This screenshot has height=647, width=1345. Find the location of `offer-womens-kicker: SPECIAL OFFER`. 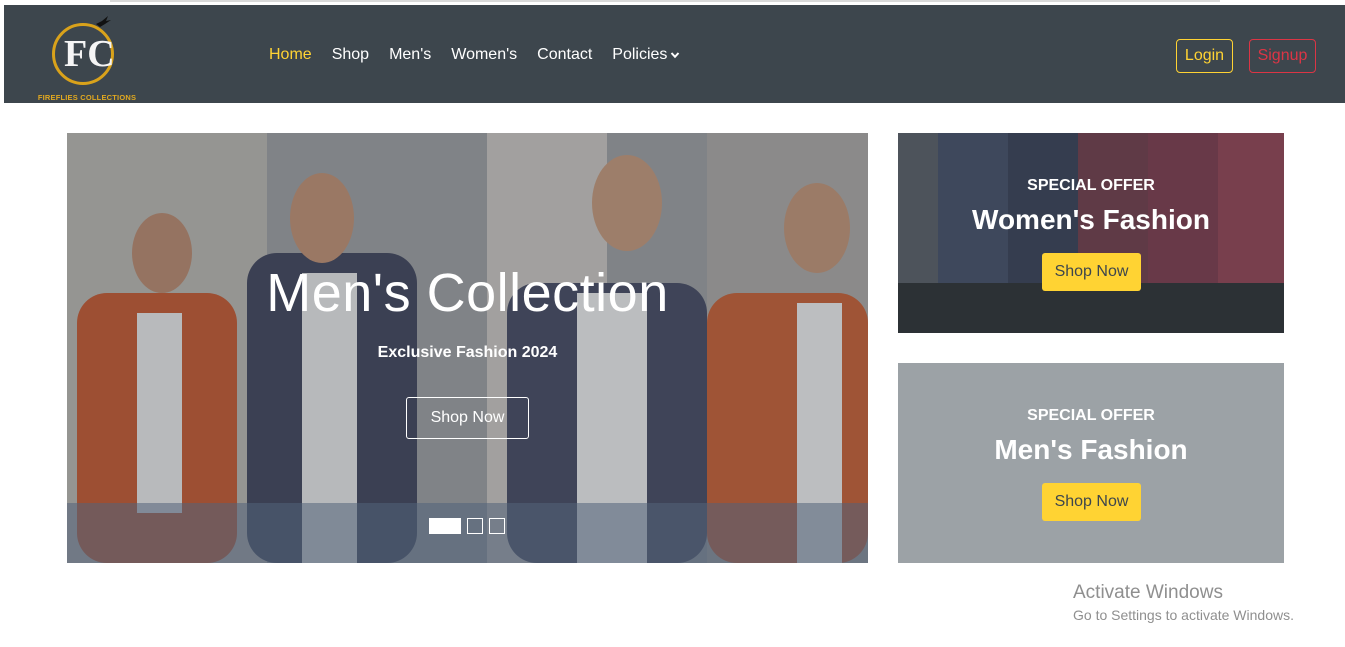

offer-womens-kicker: SPECIAL OFFER is located at coordinates (1091, 185).